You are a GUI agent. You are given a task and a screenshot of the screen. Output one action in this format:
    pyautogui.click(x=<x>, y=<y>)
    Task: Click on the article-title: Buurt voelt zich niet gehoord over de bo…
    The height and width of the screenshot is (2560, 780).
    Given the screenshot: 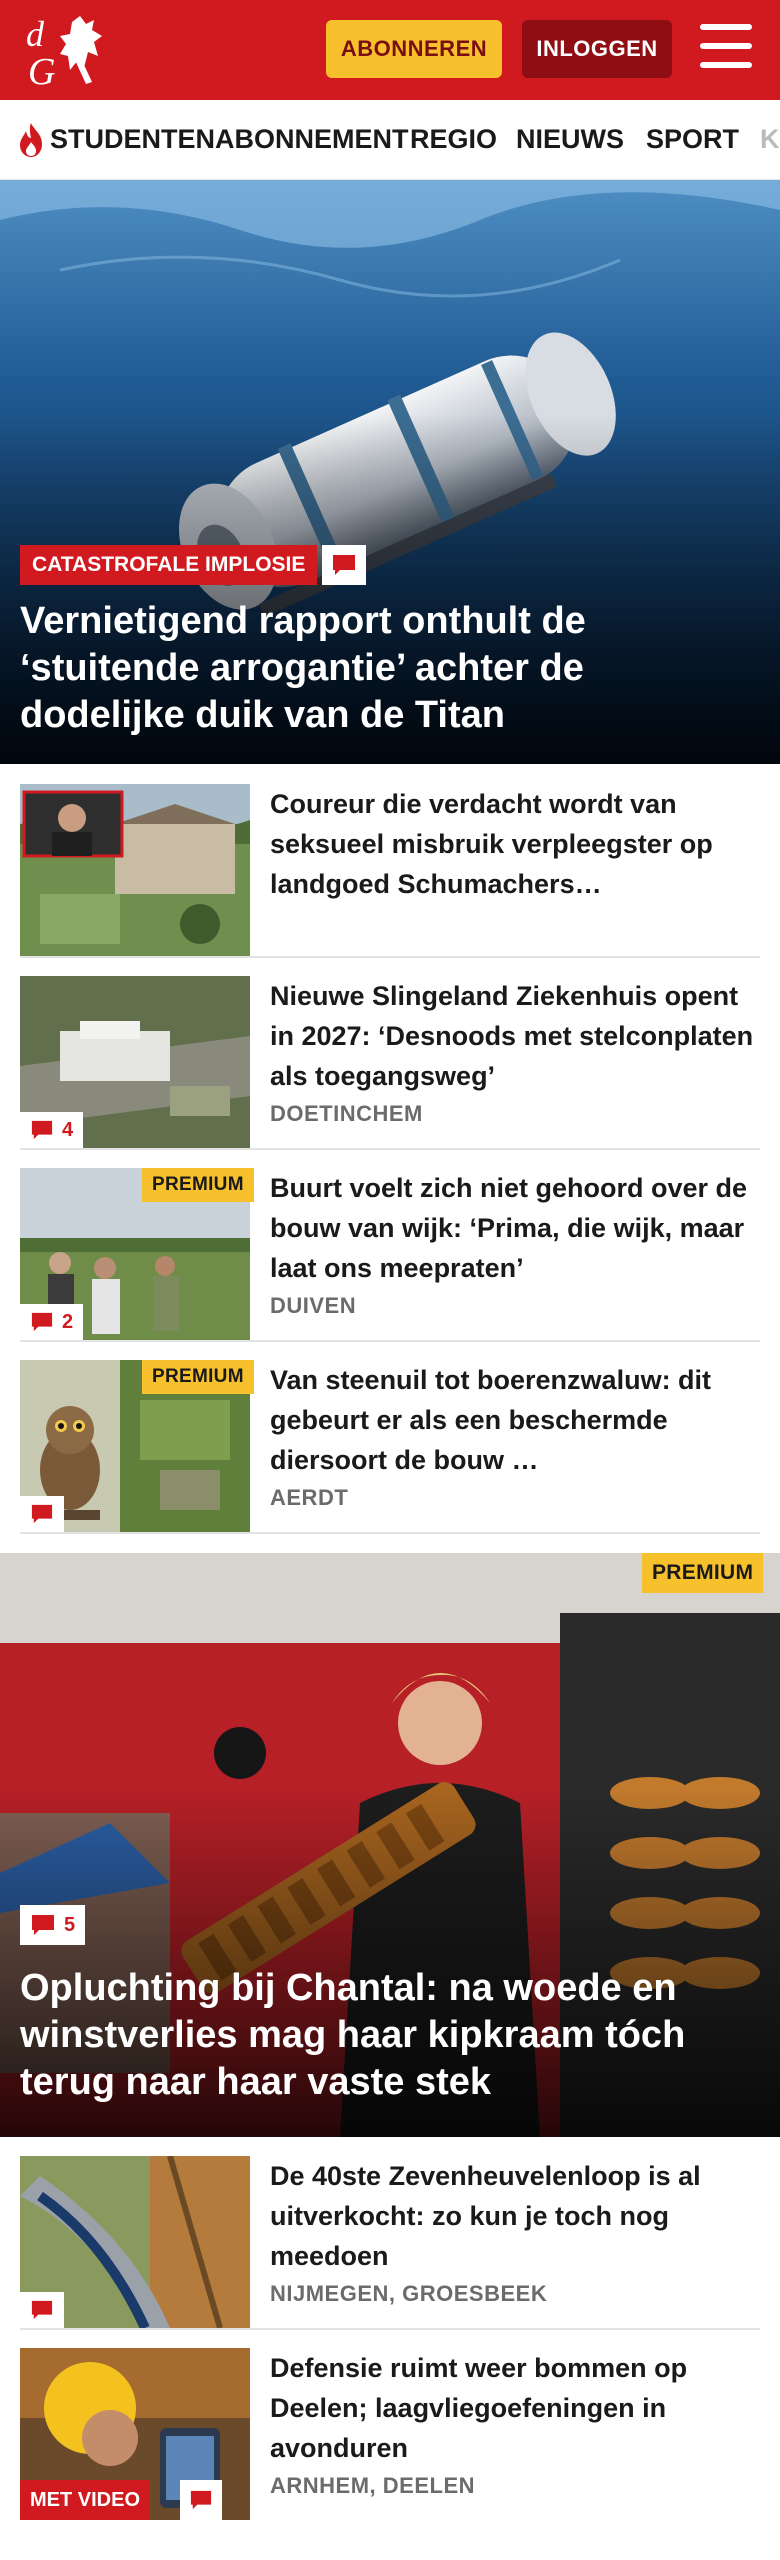 What is the action you would take?
    pyautogui.click(x=515, y=1228)
    